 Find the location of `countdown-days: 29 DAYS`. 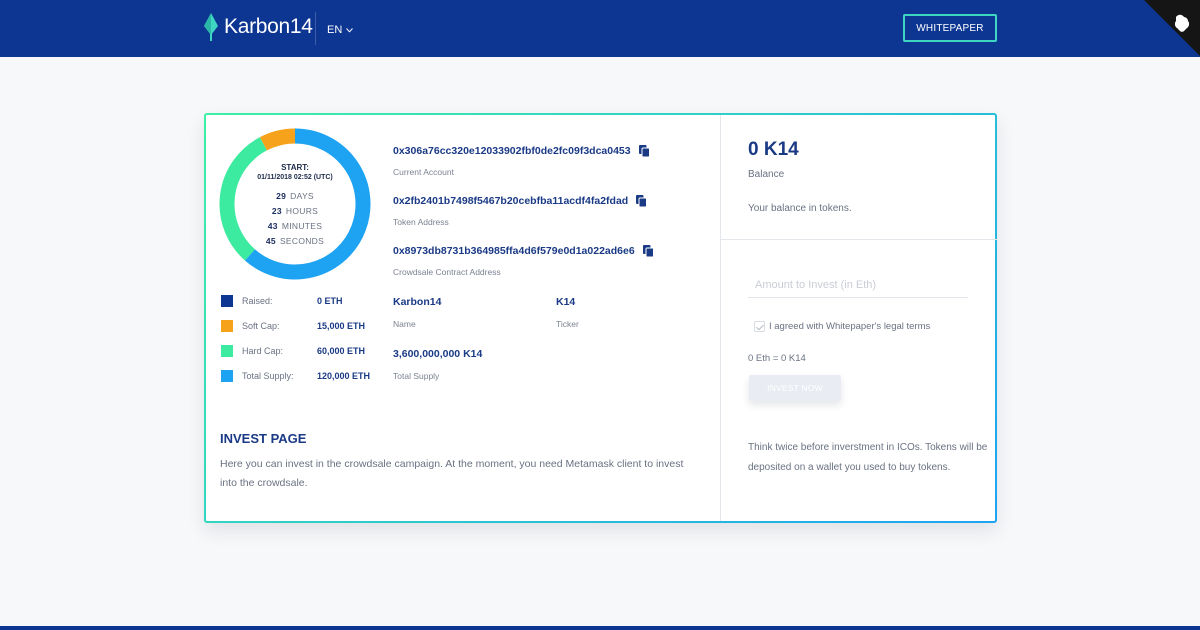

countdown-days: 29 DAYS is located at coordinates (295, 196).